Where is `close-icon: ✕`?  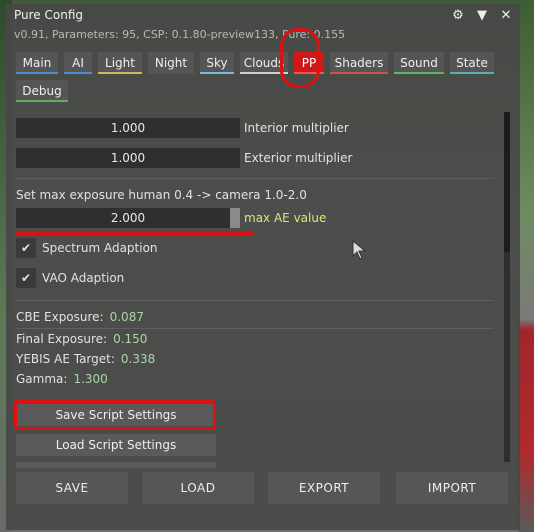
close-icon: ✕ is located at coordinates (506, 15).